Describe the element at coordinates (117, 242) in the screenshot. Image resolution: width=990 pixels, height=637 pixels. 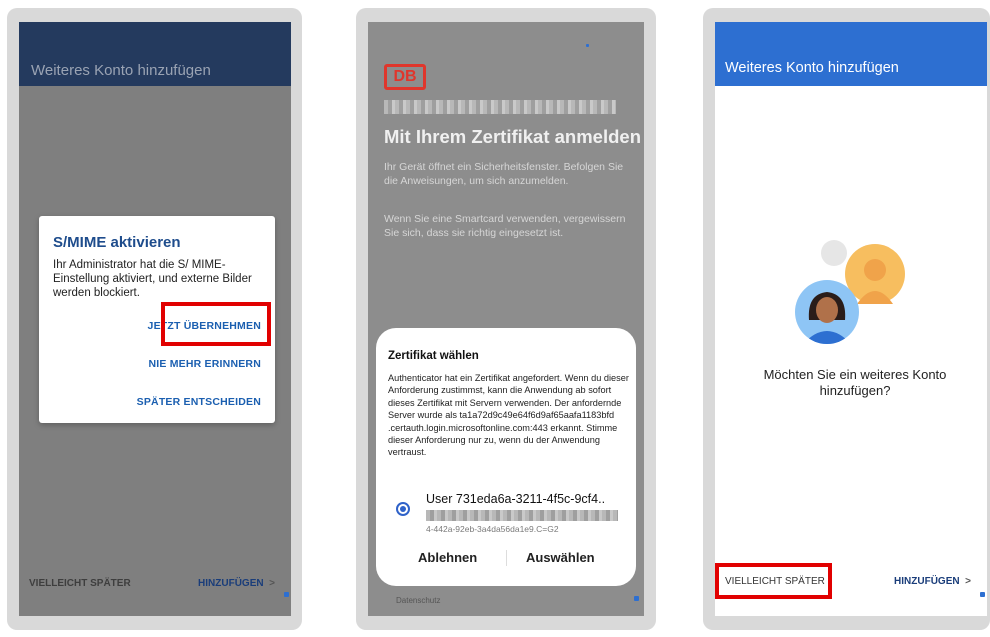
I see `dialog-title: S/MIME aktivieren` at that location.